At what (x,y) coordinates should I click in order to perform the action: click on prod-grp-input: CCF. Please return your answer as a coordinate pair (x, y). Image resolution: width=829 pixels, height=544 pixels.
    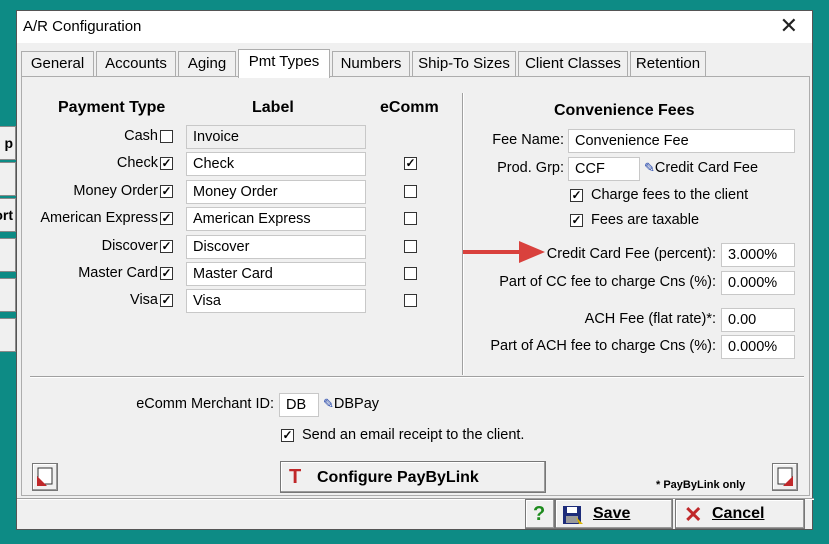
    Looking at the image, I should click on (604, 169).